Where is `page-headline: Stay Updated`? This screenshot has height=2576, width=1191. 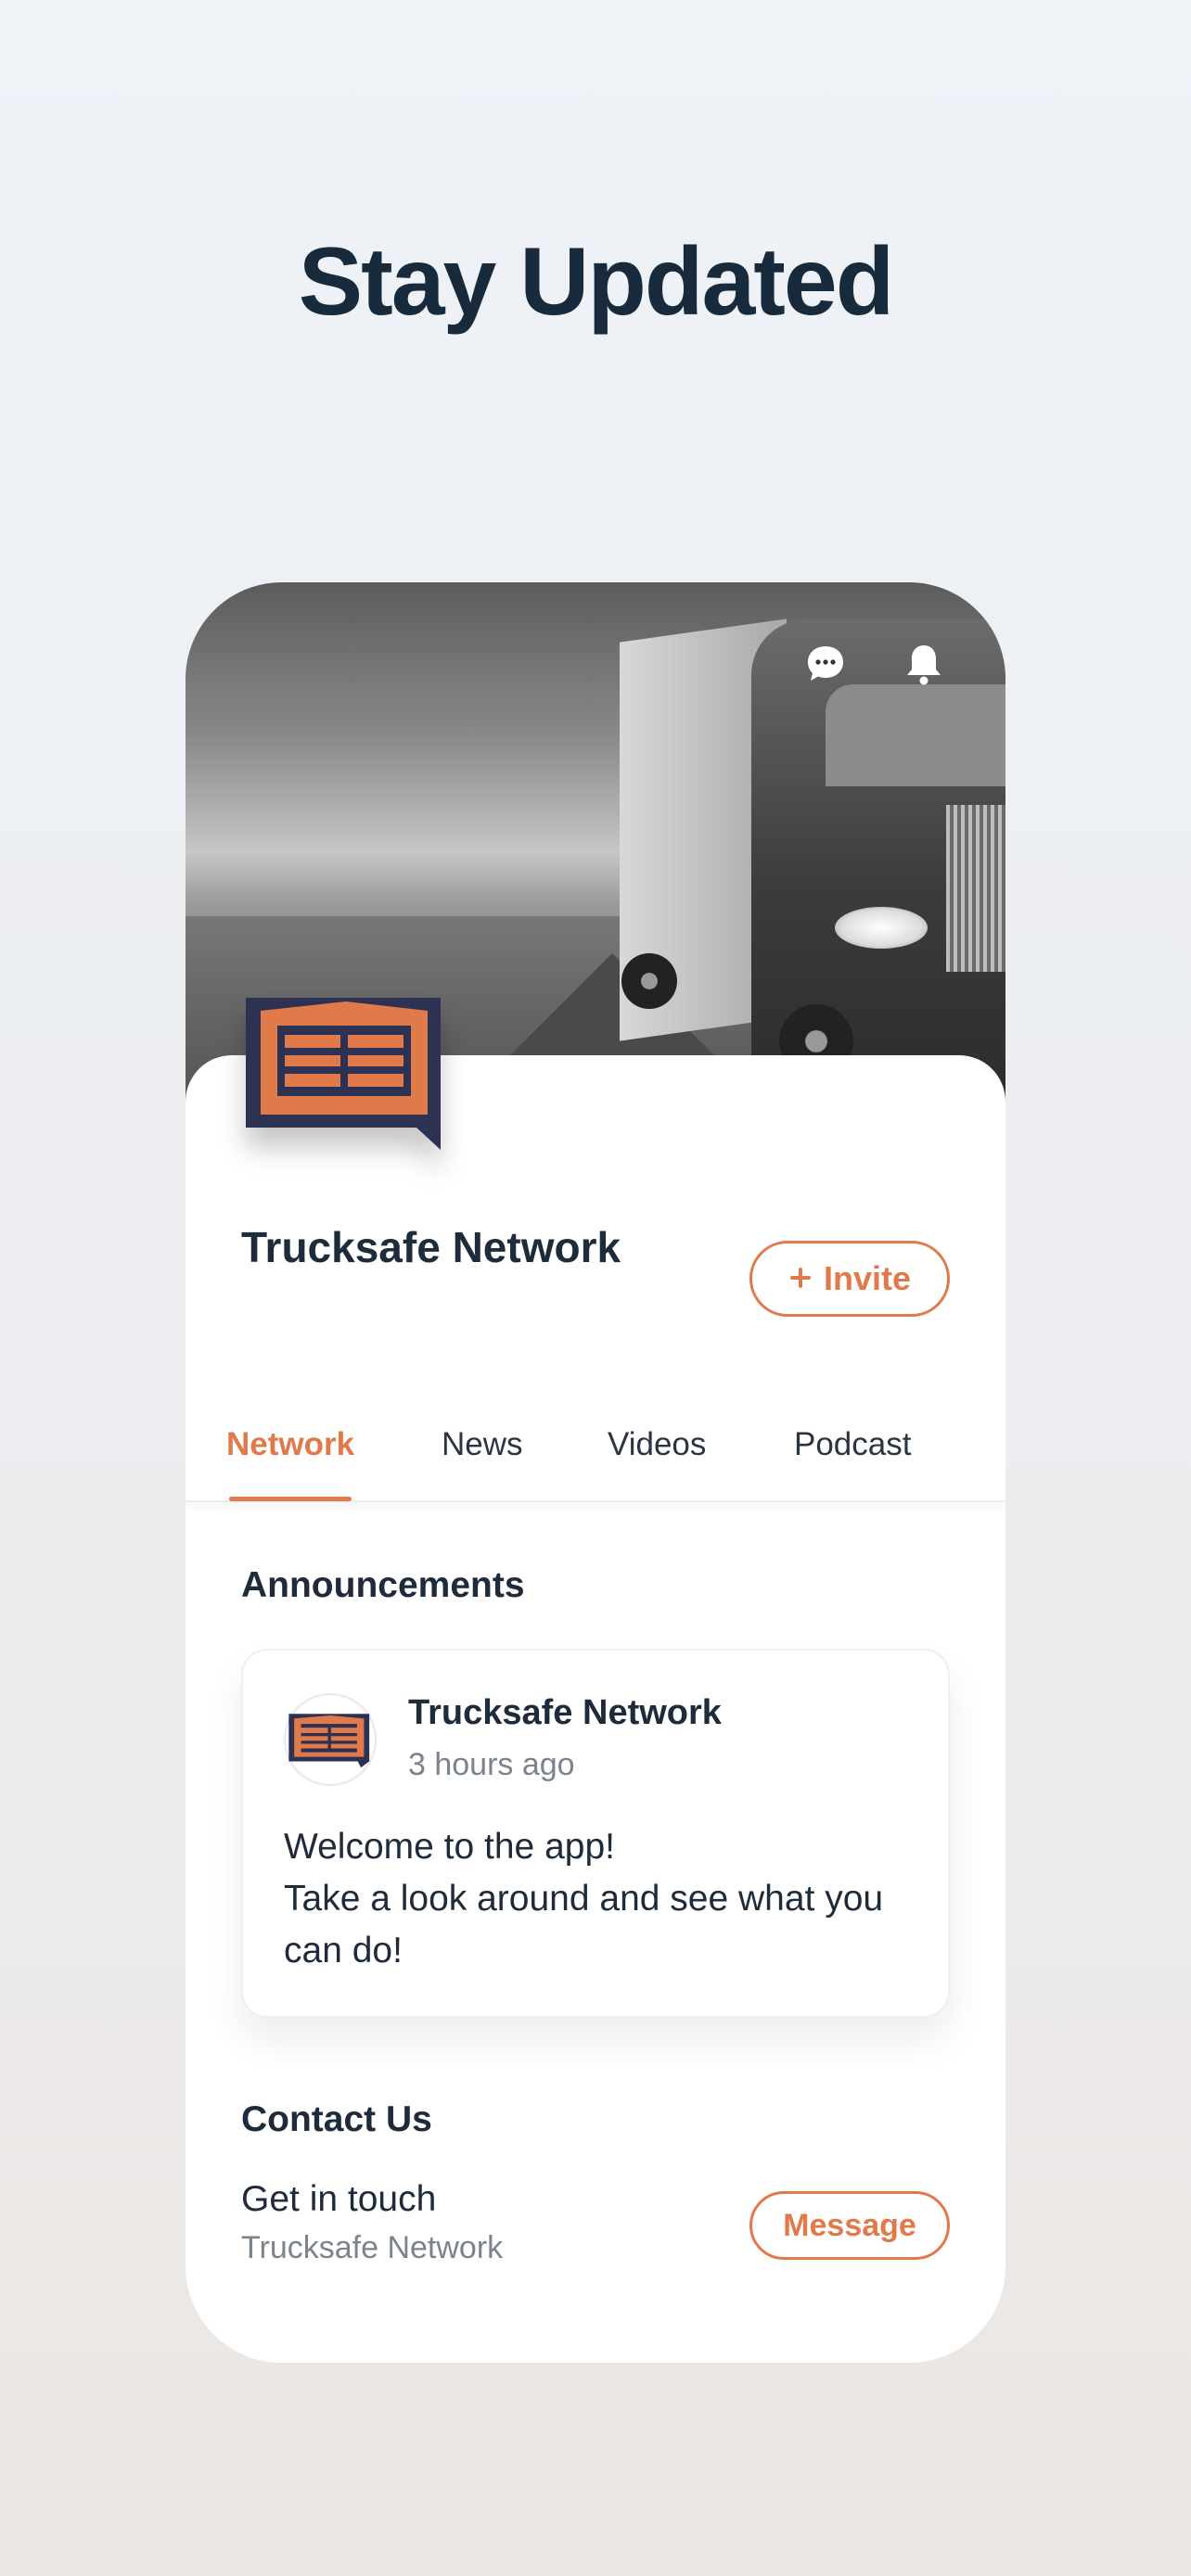 page-headline: Stay Updated is located at coordinates (597, 282).